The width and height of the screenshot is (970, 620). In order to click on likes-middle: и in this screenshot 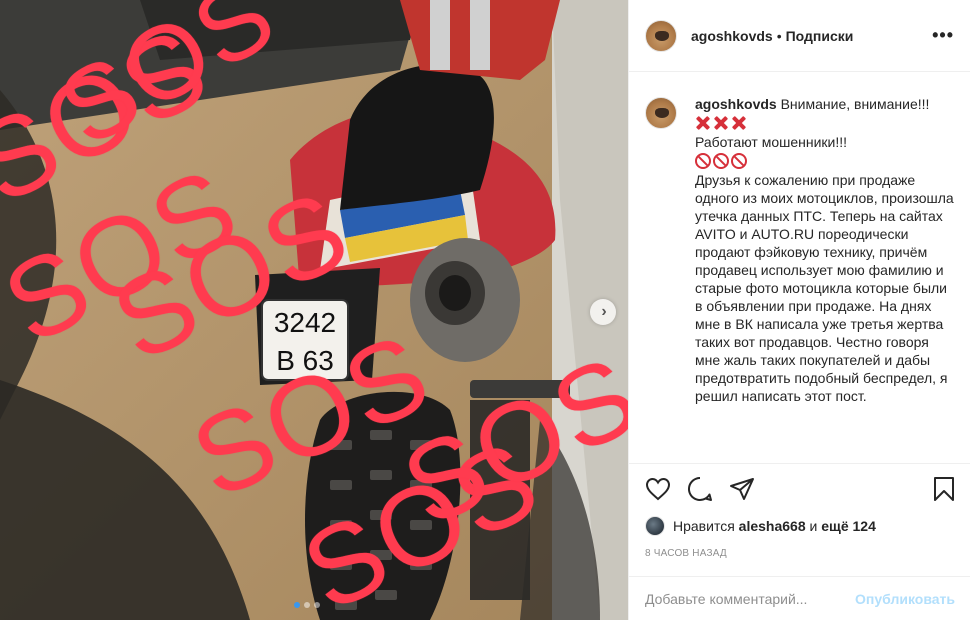, I will do `click(813, 526)`.